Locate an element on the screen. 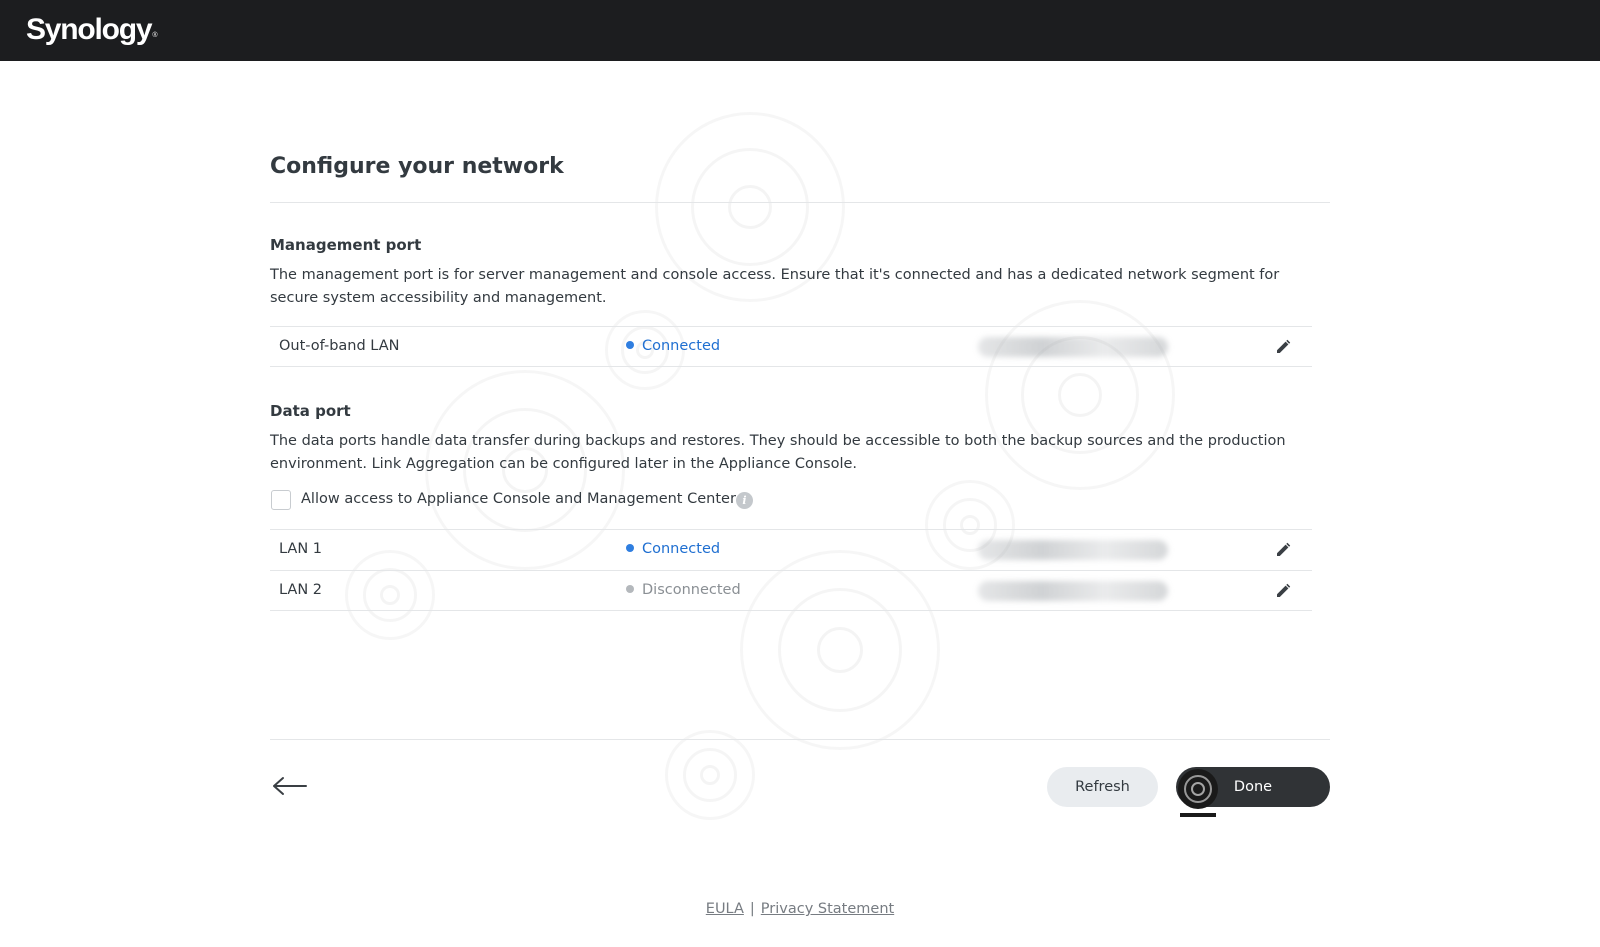  eula-link: EULA is located at coordinates (725, 909).